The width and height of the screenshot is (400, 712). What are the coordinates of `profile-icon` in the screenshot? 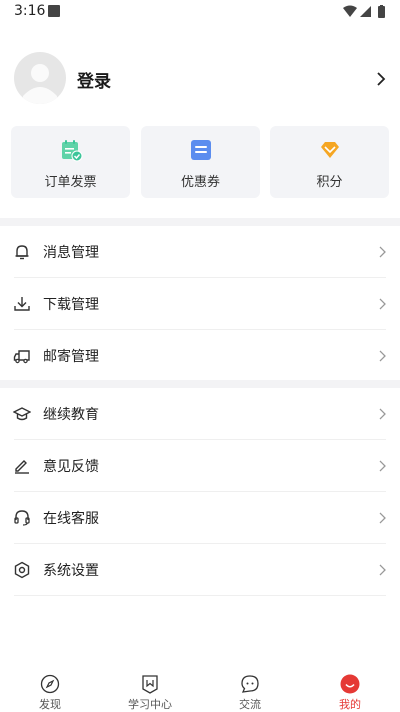 It's located at (350, 684).